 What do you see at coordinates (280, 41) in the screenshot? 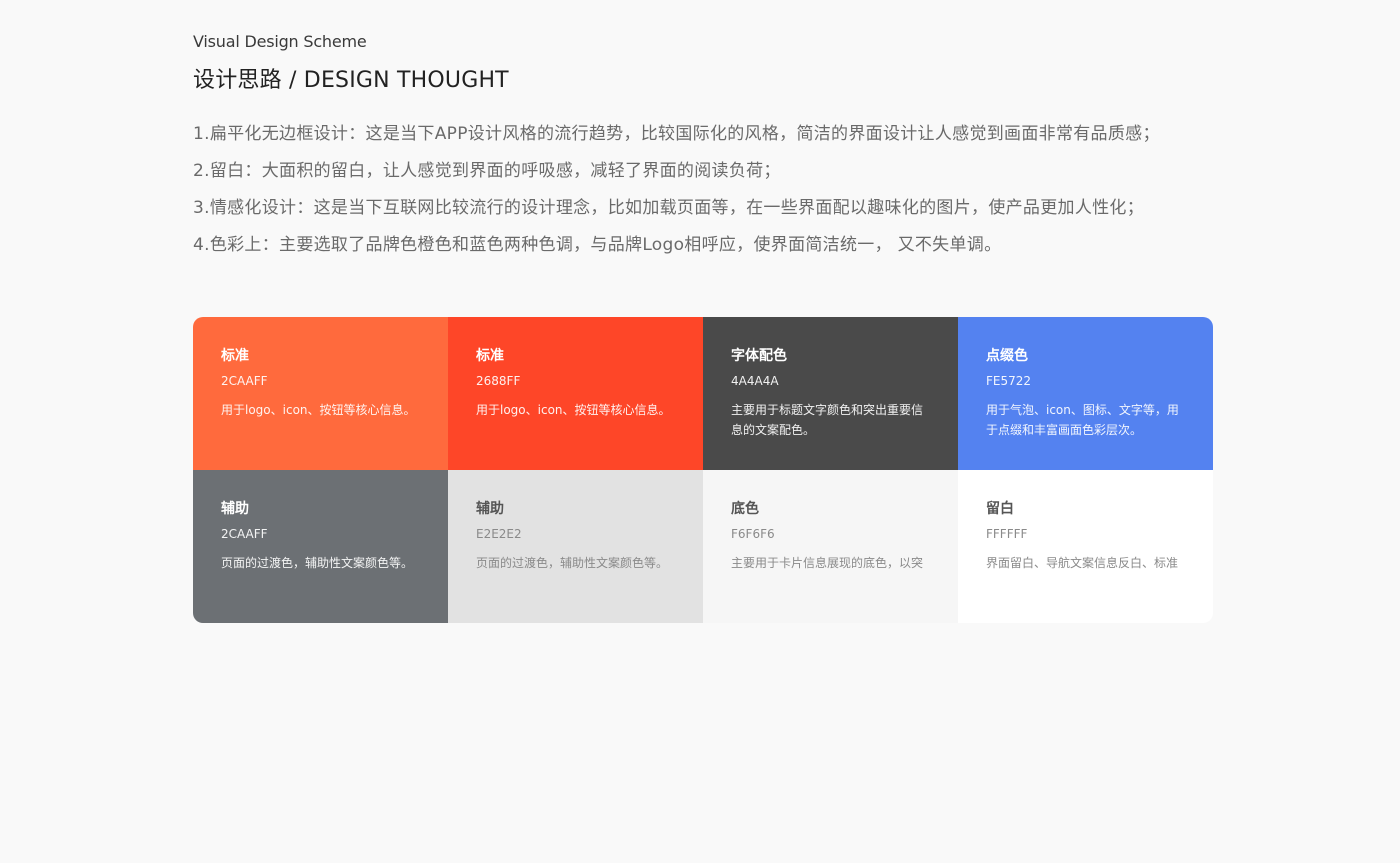
I see `section-eyebrow: Visual Design Scheme` at bounding box center [280, 41].